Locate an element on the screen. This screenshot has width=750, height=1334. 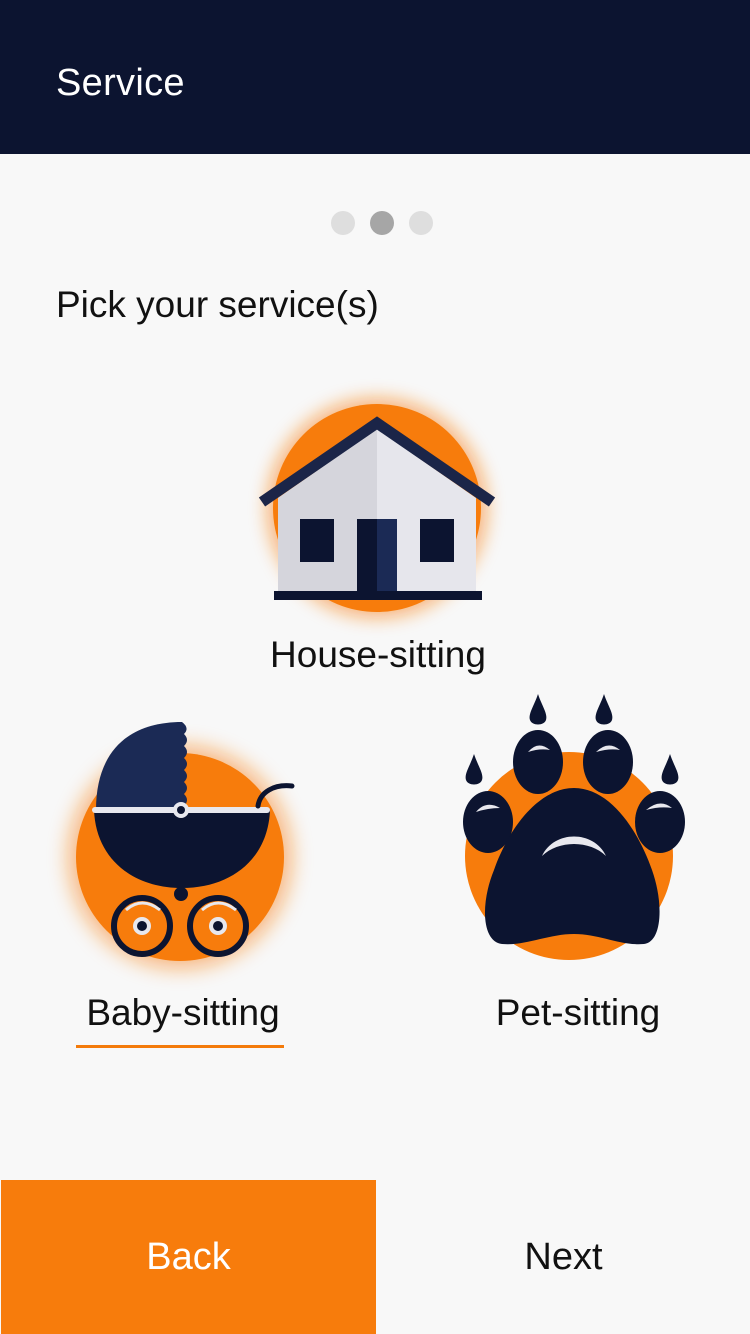
back-button: Back is located at coordinates (188, 1257).